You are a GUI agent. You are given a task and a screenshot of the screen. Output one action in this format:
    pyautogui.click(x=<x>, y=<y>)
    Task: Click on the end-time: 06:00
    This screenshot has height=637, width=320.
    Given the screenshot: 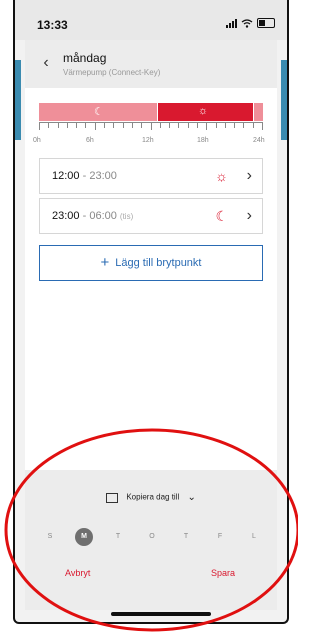 What is the action you would take?
    pyautogui.click(x=103, y=216)
    